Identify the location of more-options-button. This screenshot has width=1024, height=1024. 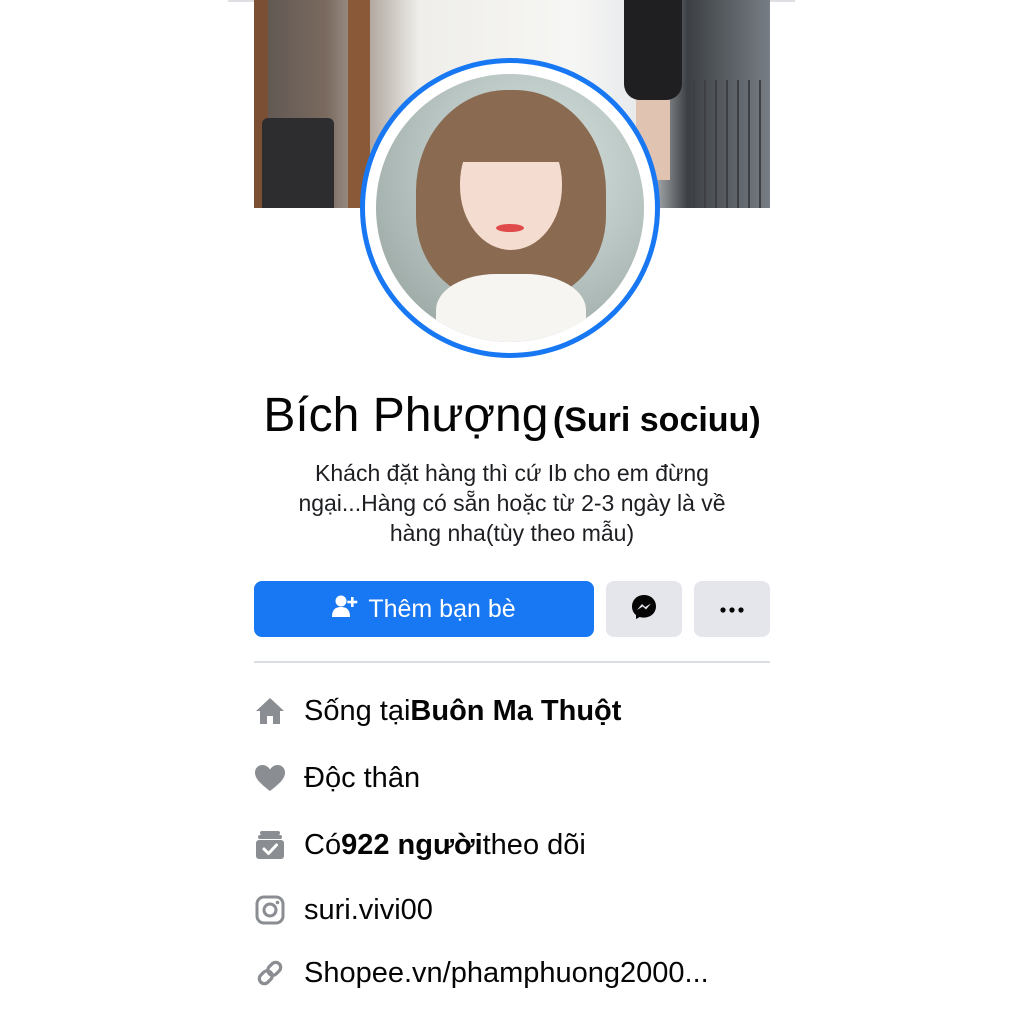
(732, 609).